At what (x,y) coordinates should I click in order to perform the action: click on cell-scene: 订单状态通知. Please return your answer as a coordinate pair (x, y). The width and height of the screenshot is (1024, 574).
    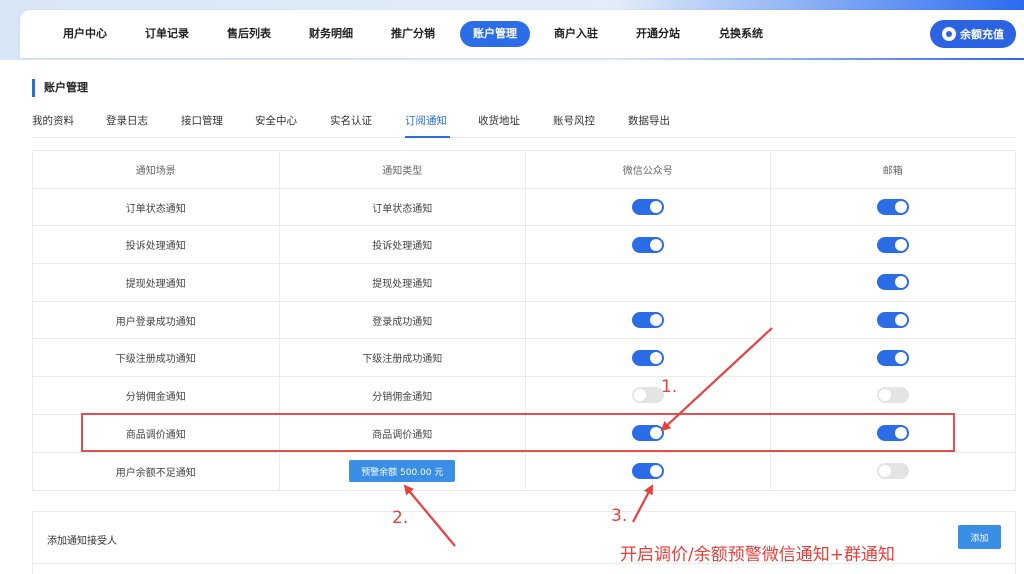
    Looking at the image, I should click on (156, 207).